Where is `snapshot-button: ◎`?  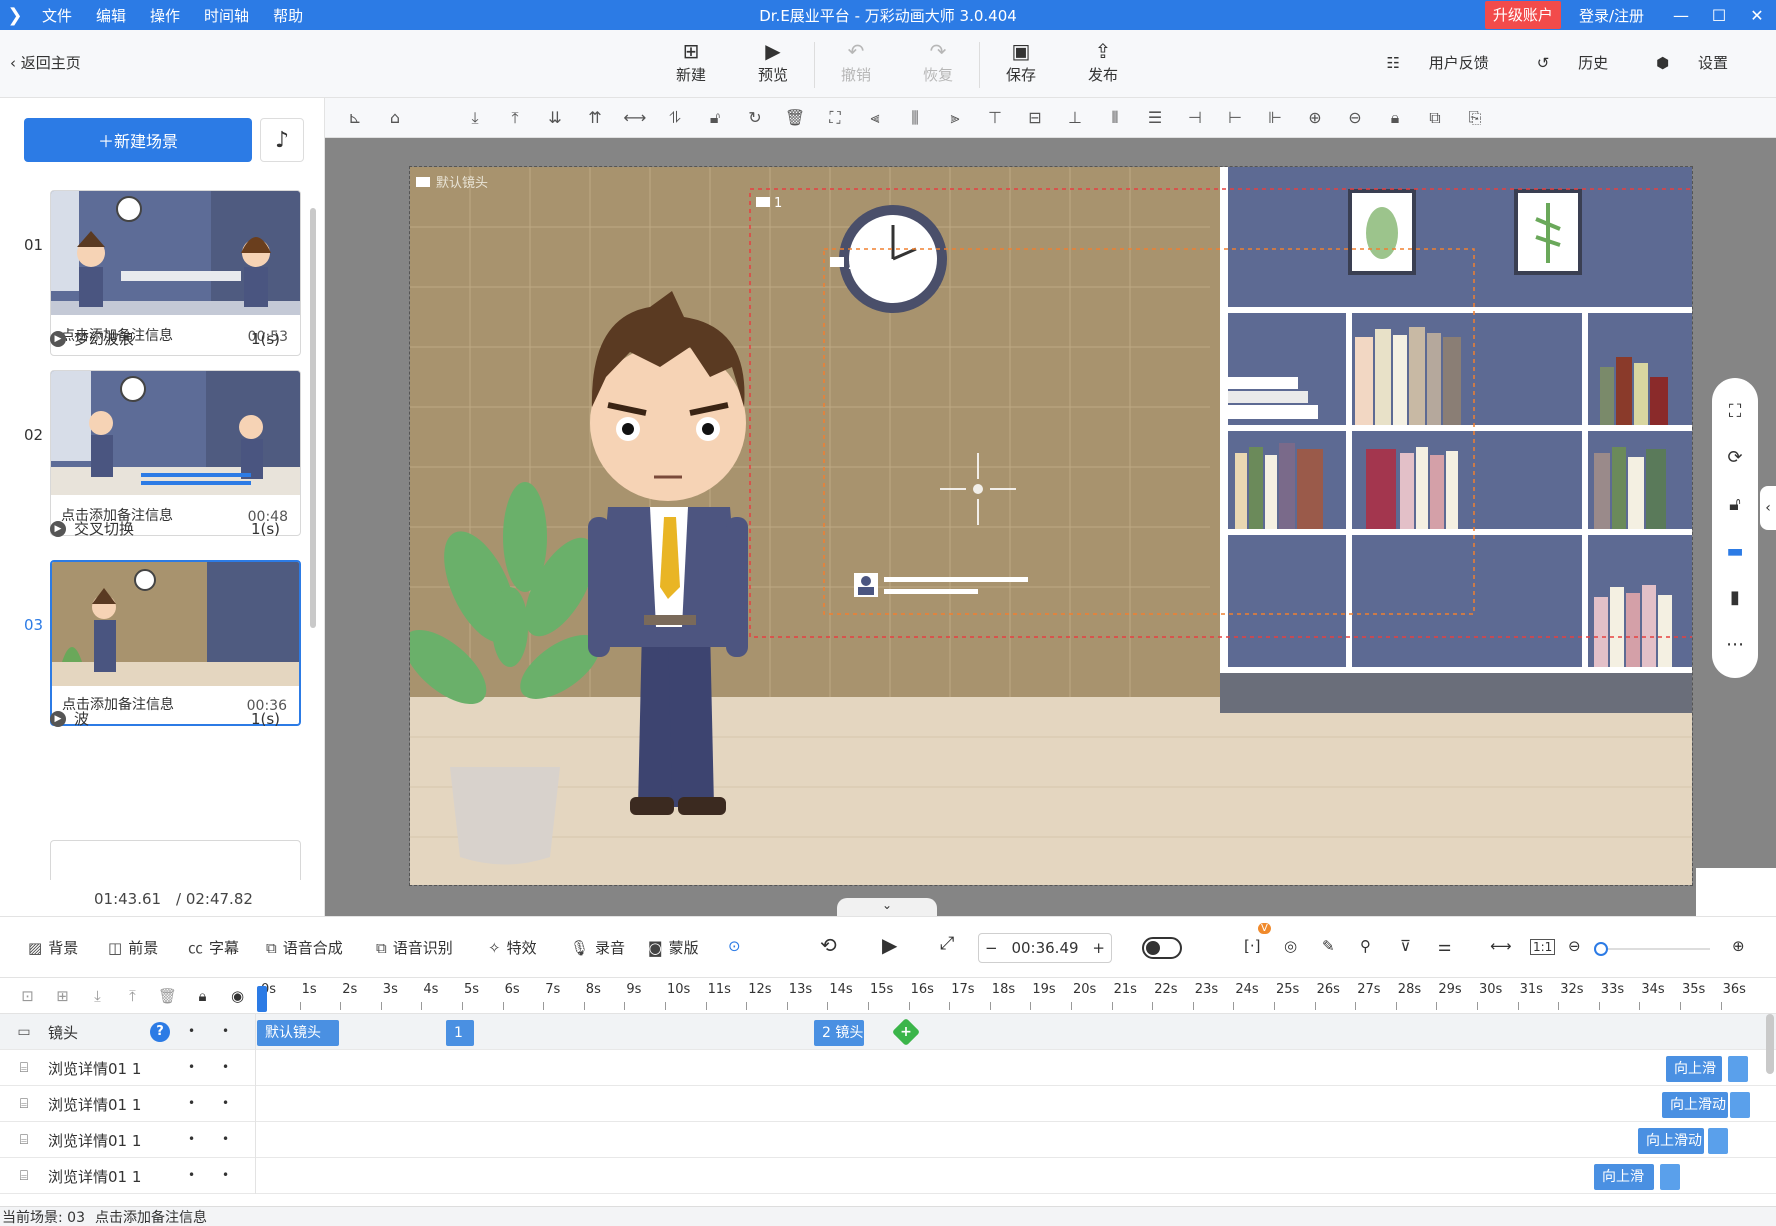
snapshot-button: ◎ is located at coordinates (1290, 946).